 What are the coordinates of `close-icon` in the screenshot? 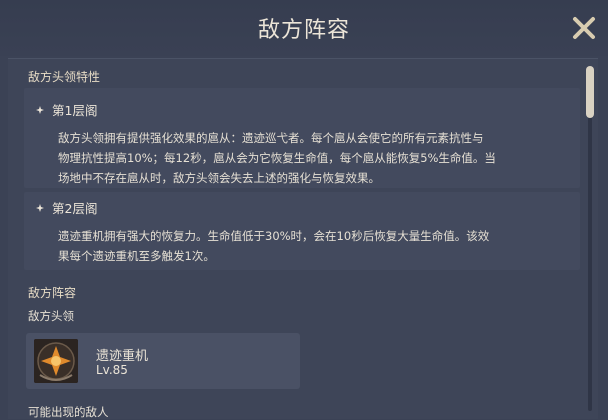 It's located at (584, 28).